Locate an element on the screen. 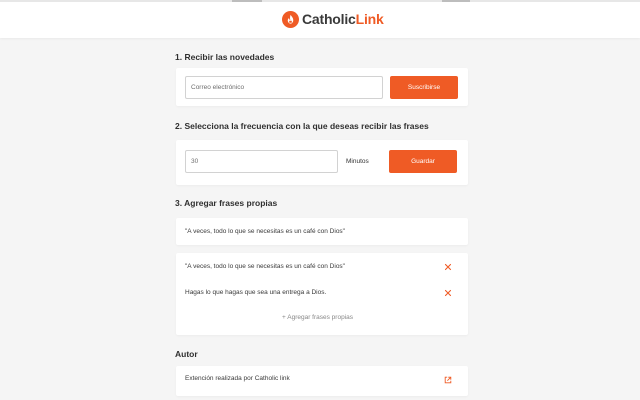 This screenshot has width=640, height=400. author-text: Extención realizada por Catholic link is located at coordinates (237, 378).